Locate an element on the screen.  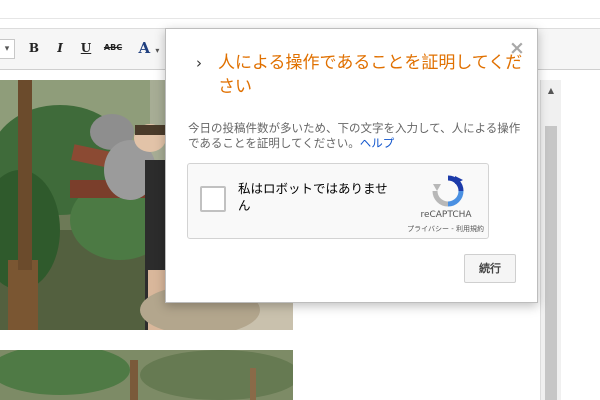
recaptcha-brand: reCAPTCHA is located at coordinates (446, 215).